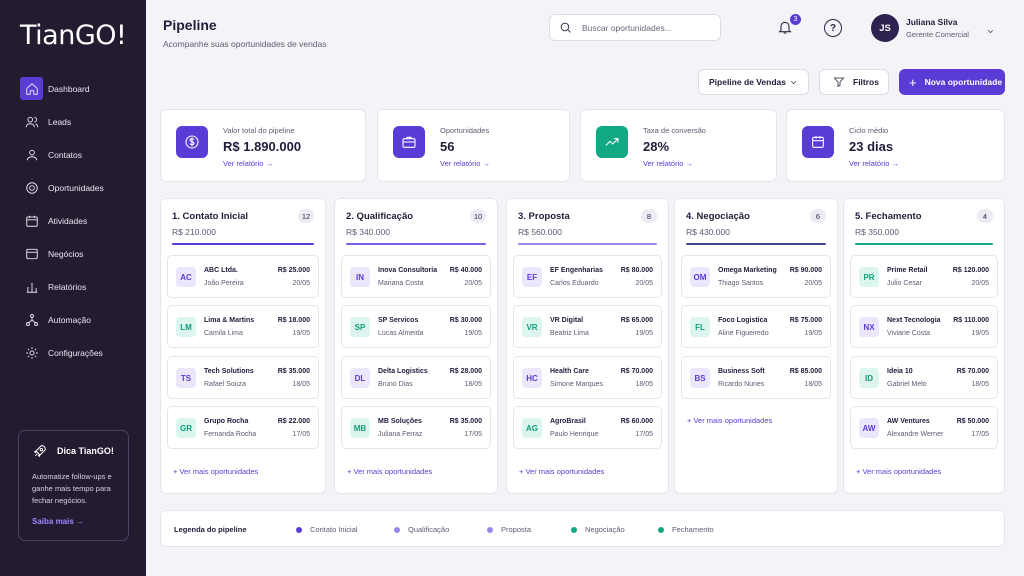 The width and height of the screenshot is (1024, 576). What do you see at coordinates (649, 216) in the screenshot?
I see `column-count-badge: 8` at bounding box center [649, 216].